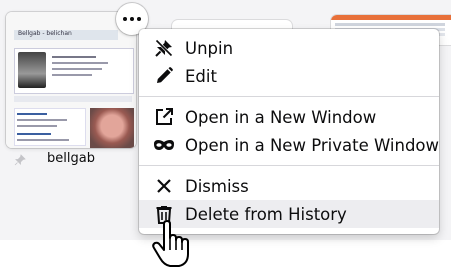  What do you see at coordinates (266, 214) in the screenshot?
I see `menu-item-label: Delete from History` at bounding box center [266, 214].